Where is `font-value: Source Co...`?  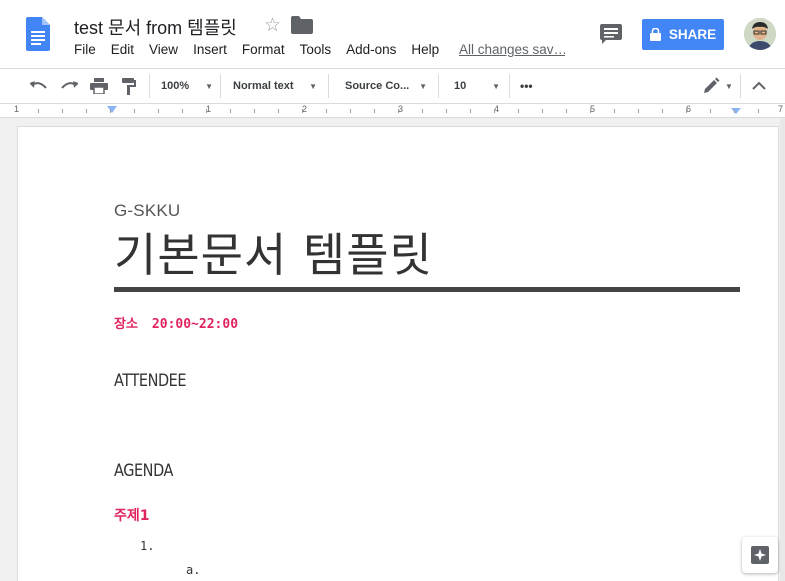
font-value: Source Co... is located at coordinates (377, 86).